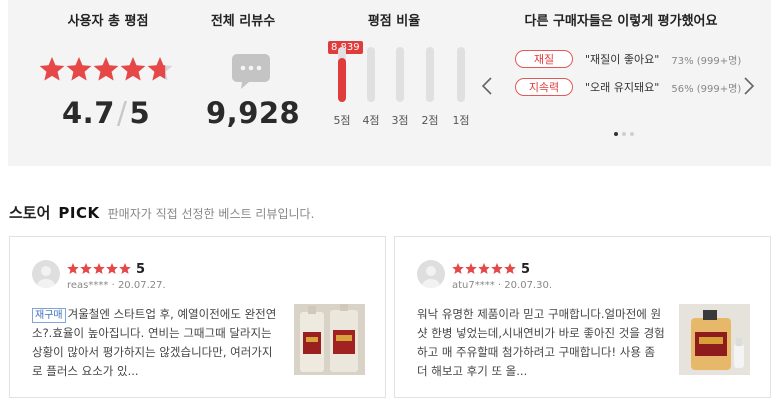  I want to click on rating-bar-fill, so click(342, 80).